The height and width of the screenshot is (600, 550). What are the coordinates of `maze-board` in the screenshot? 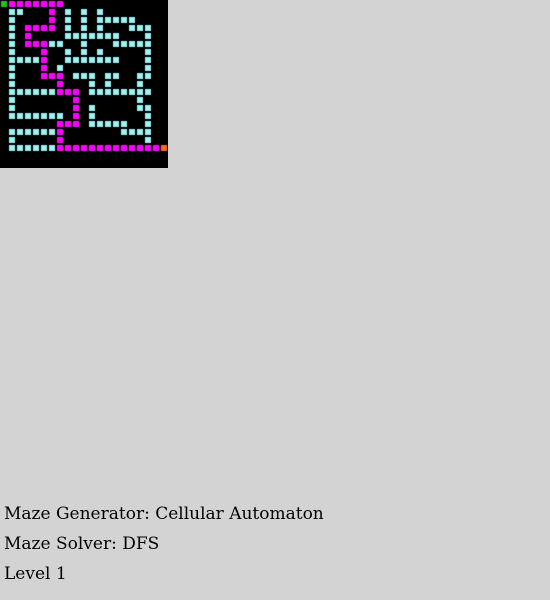 It's located at (84, 84).